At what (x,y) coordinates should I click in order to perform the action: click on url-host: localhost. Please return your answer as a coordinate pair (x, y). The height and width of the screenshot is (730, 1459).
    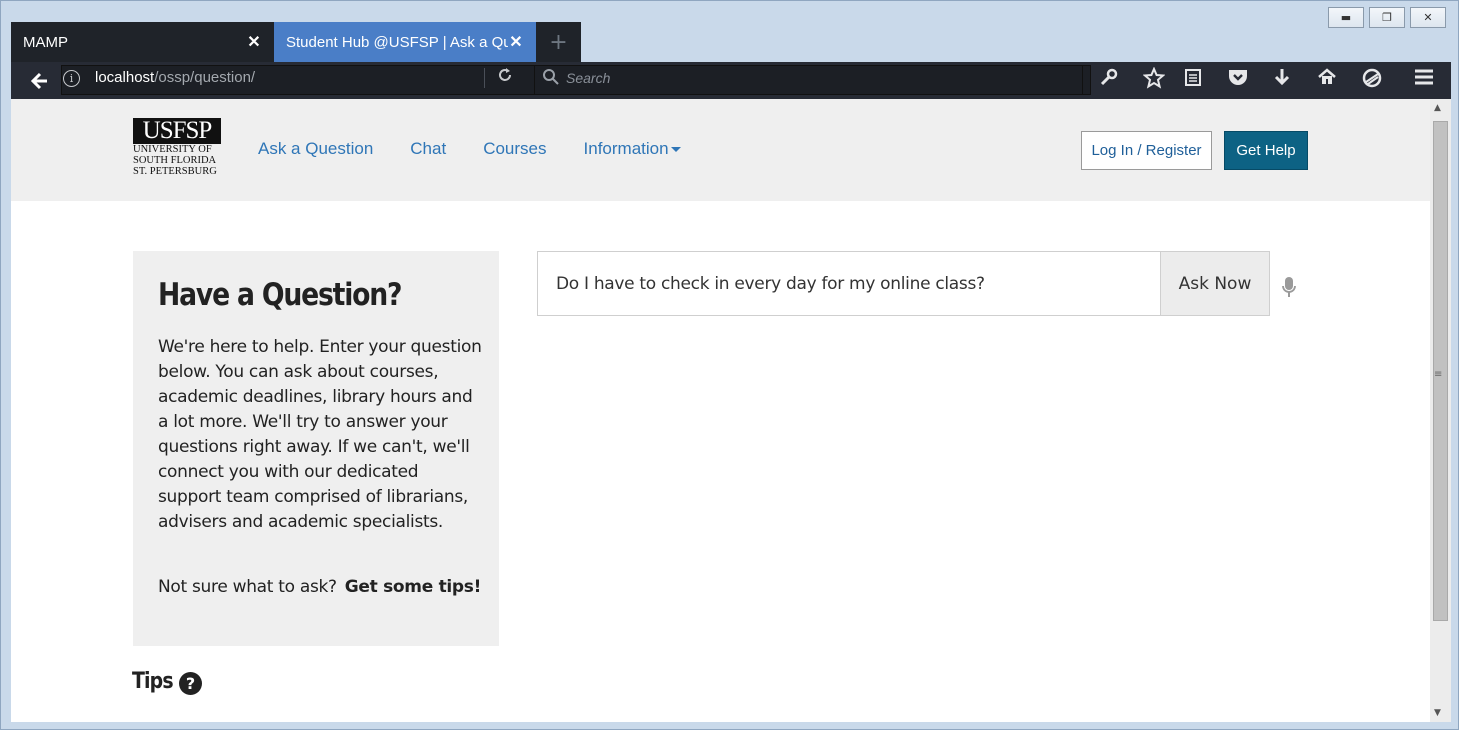
    Looking at the image, I should click on (125, 77).